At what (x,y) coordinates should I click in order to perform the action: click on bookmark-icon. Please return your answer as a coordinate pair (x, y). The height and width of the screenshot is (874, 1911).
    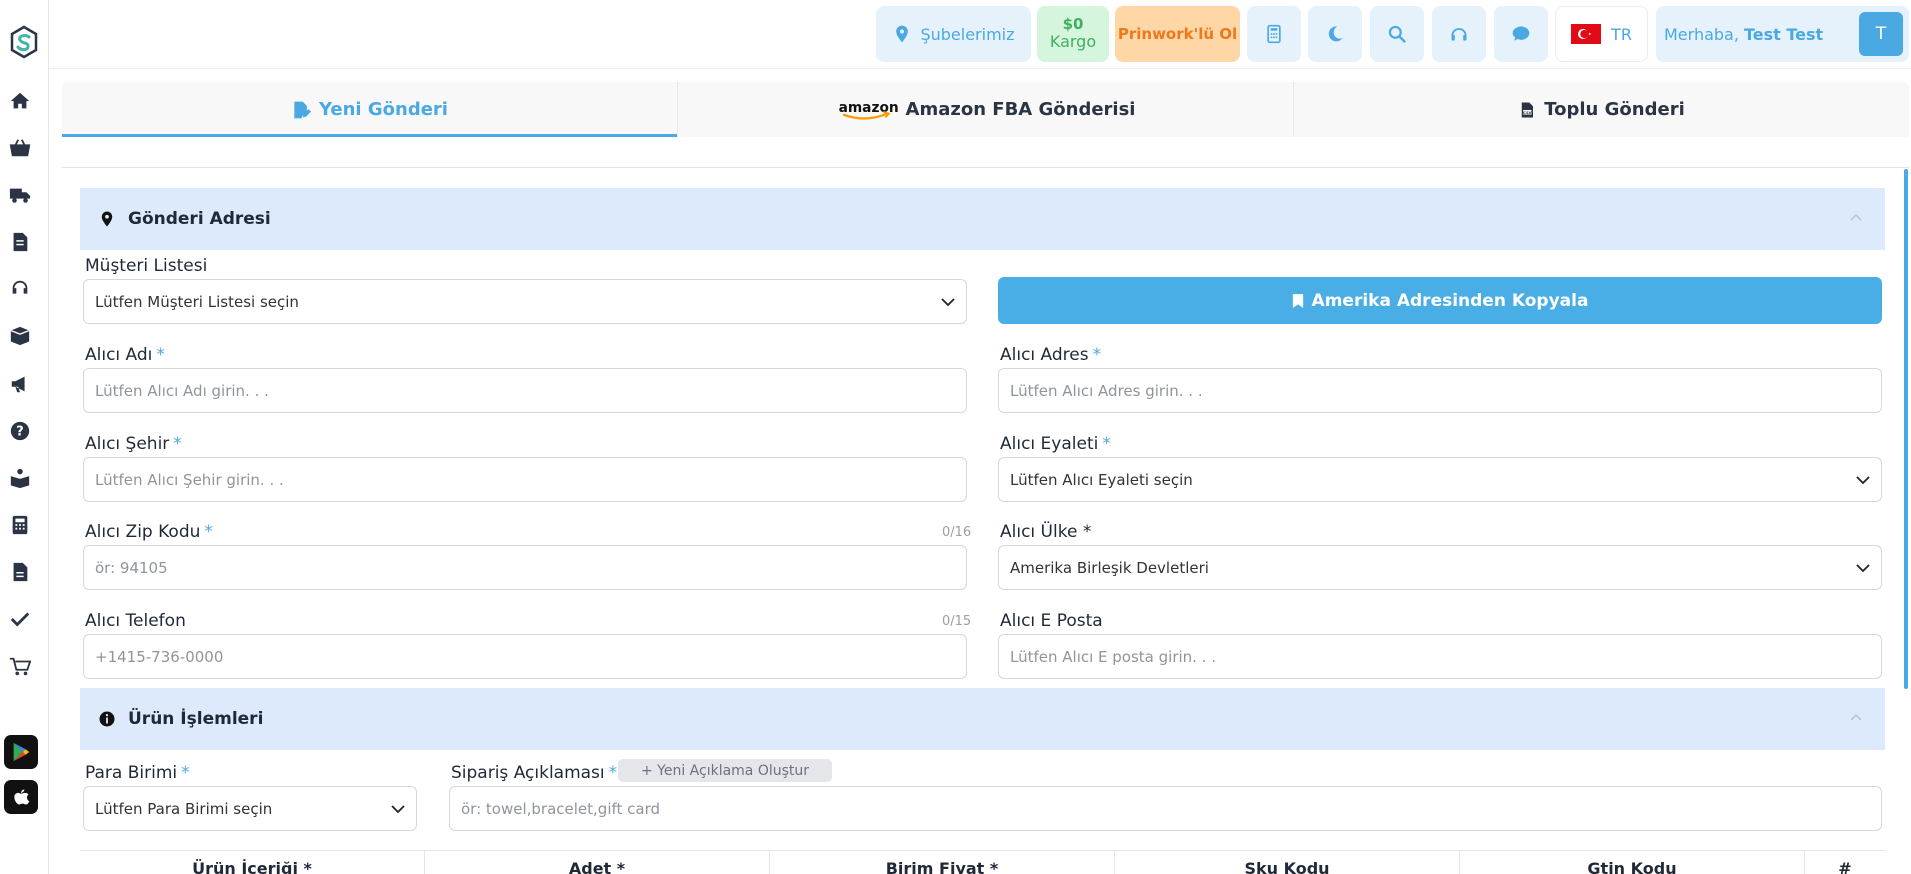
    Looking at the image, I should click on (1297, 300).